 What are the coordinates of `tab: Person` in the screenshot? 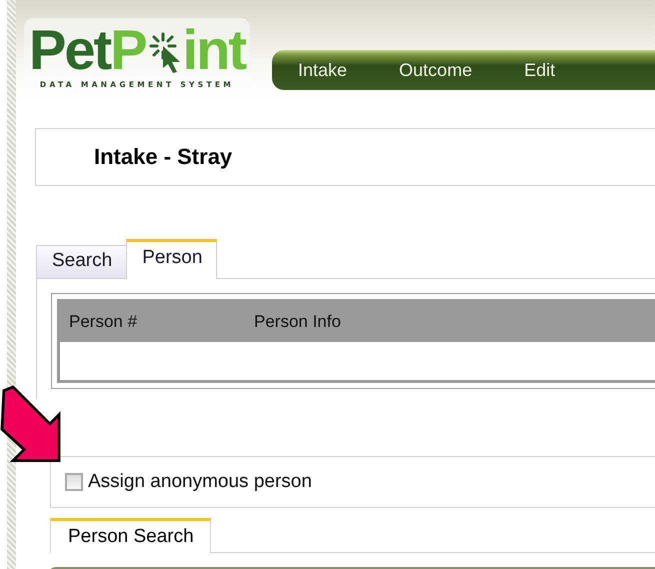 It's located at (172, 259).